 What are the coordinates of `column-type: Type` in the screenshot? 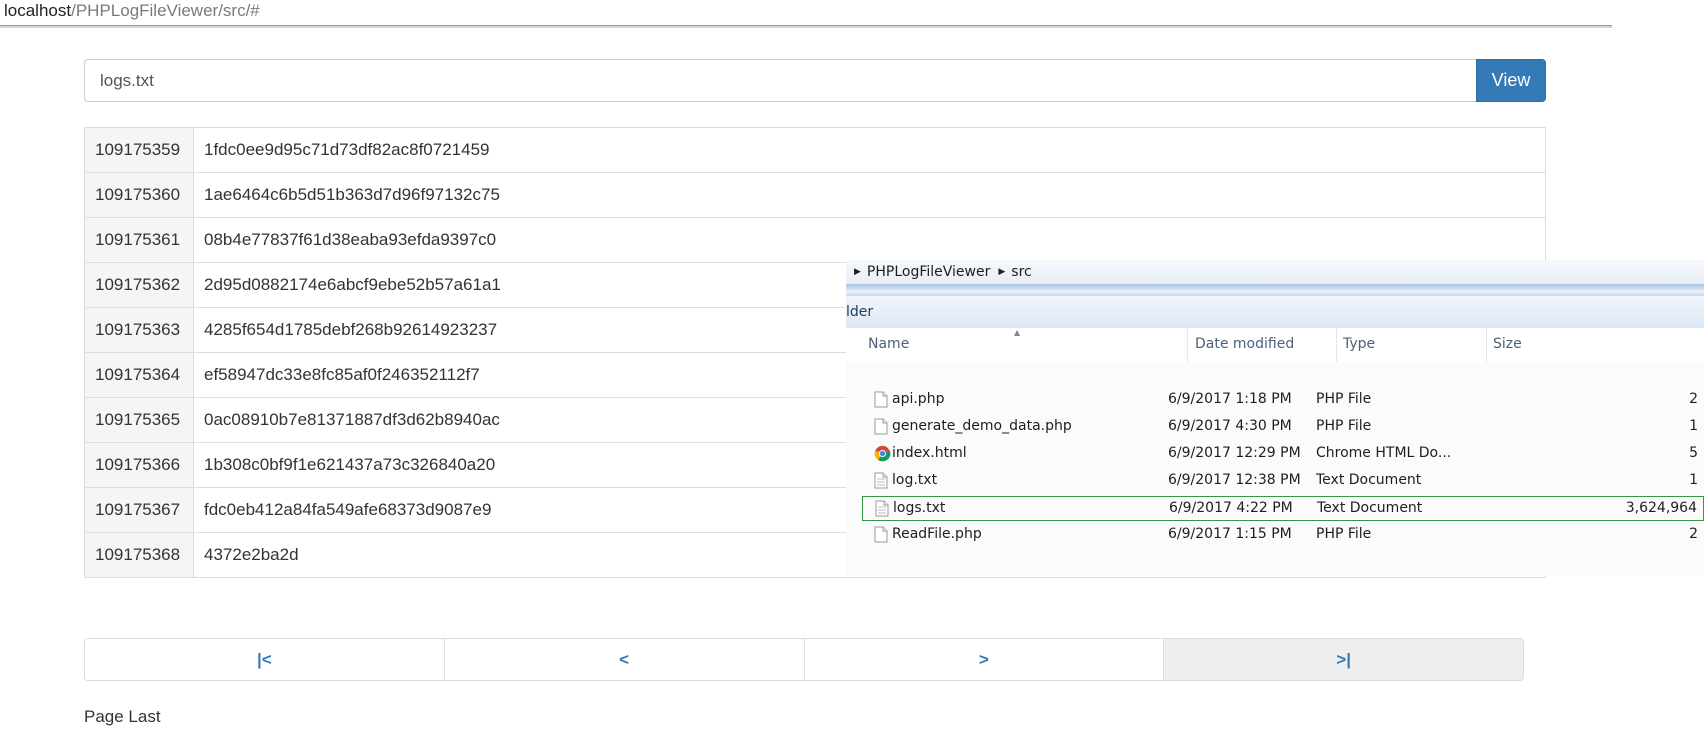 It's located at (1359, 344).